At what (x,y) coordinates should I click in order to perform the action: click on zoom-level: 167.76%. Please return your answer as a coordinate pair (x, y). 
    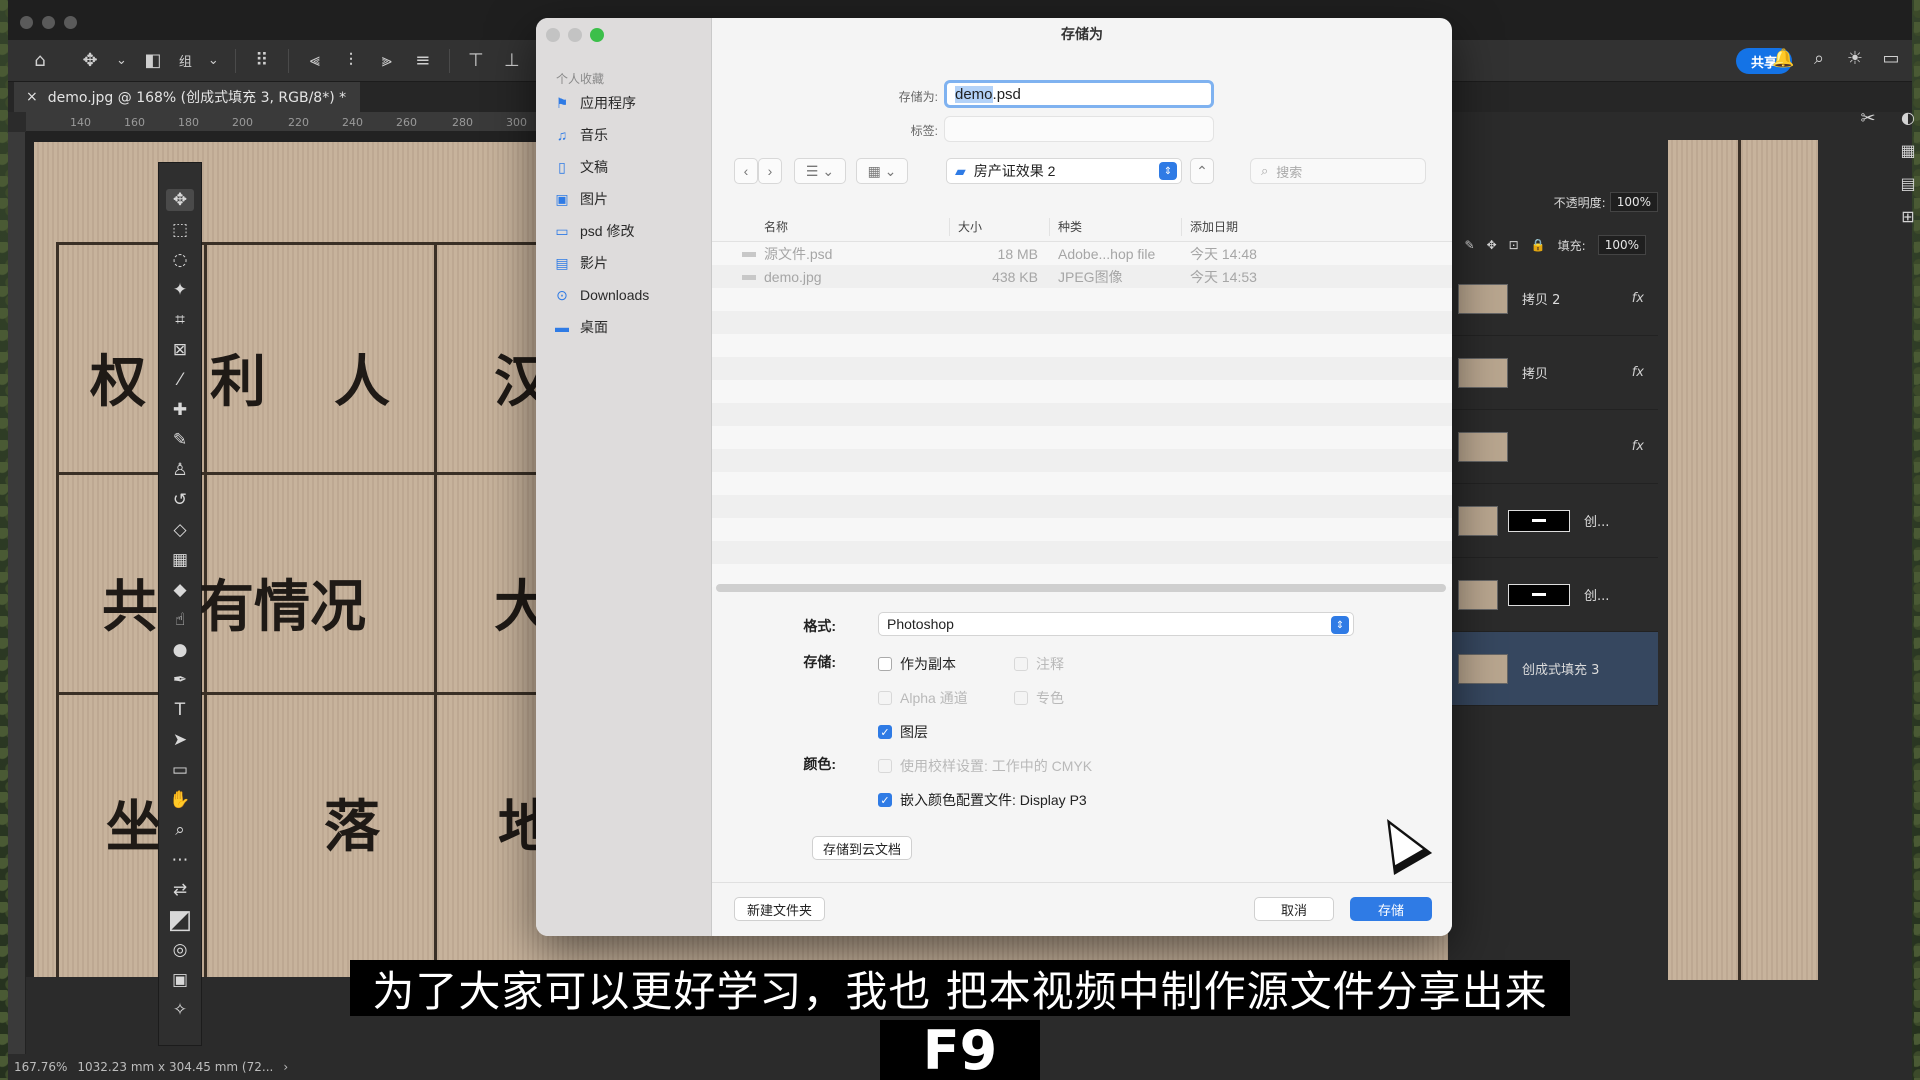
    Looking at the image, I should click on (40, 1067).